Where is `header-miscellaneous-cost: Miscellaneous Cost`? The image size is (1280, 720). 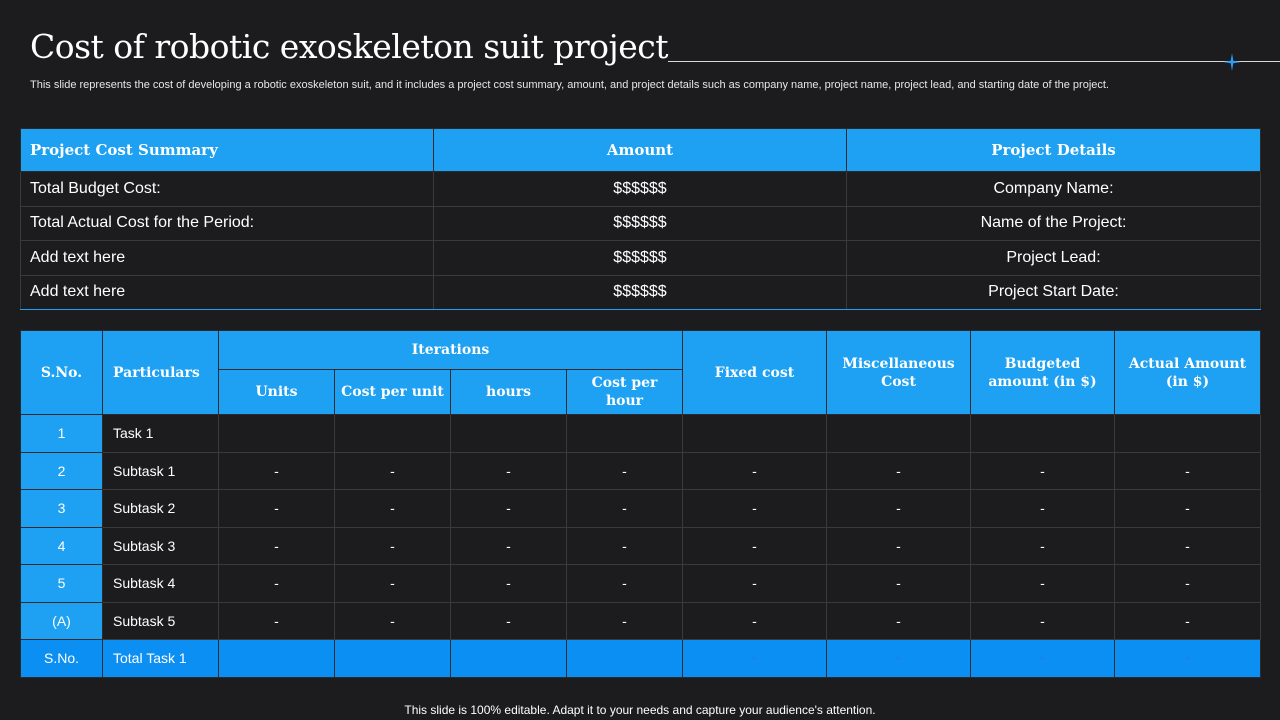 header-miscellaneous-cost: Miscellaneous Cost is located at coordinates (898, 372).